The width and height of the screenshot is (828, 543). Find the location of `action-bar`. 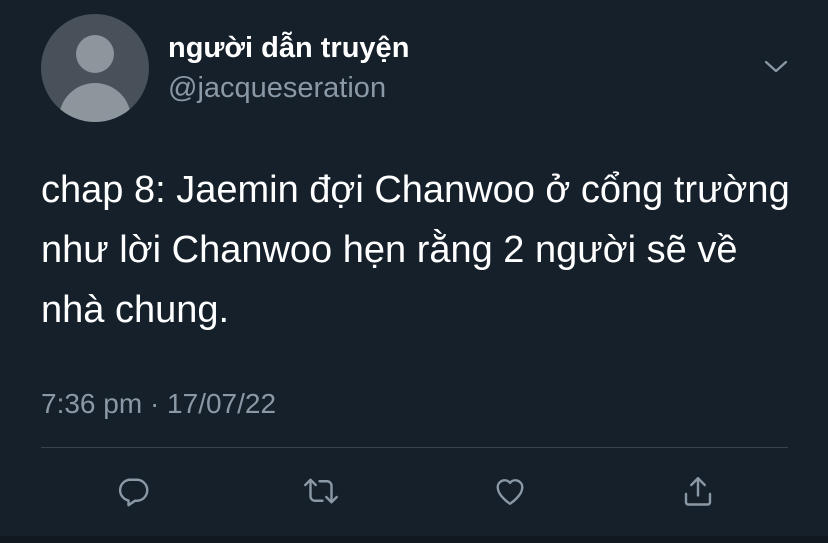

action-bar is located at coordinates (414, 491).